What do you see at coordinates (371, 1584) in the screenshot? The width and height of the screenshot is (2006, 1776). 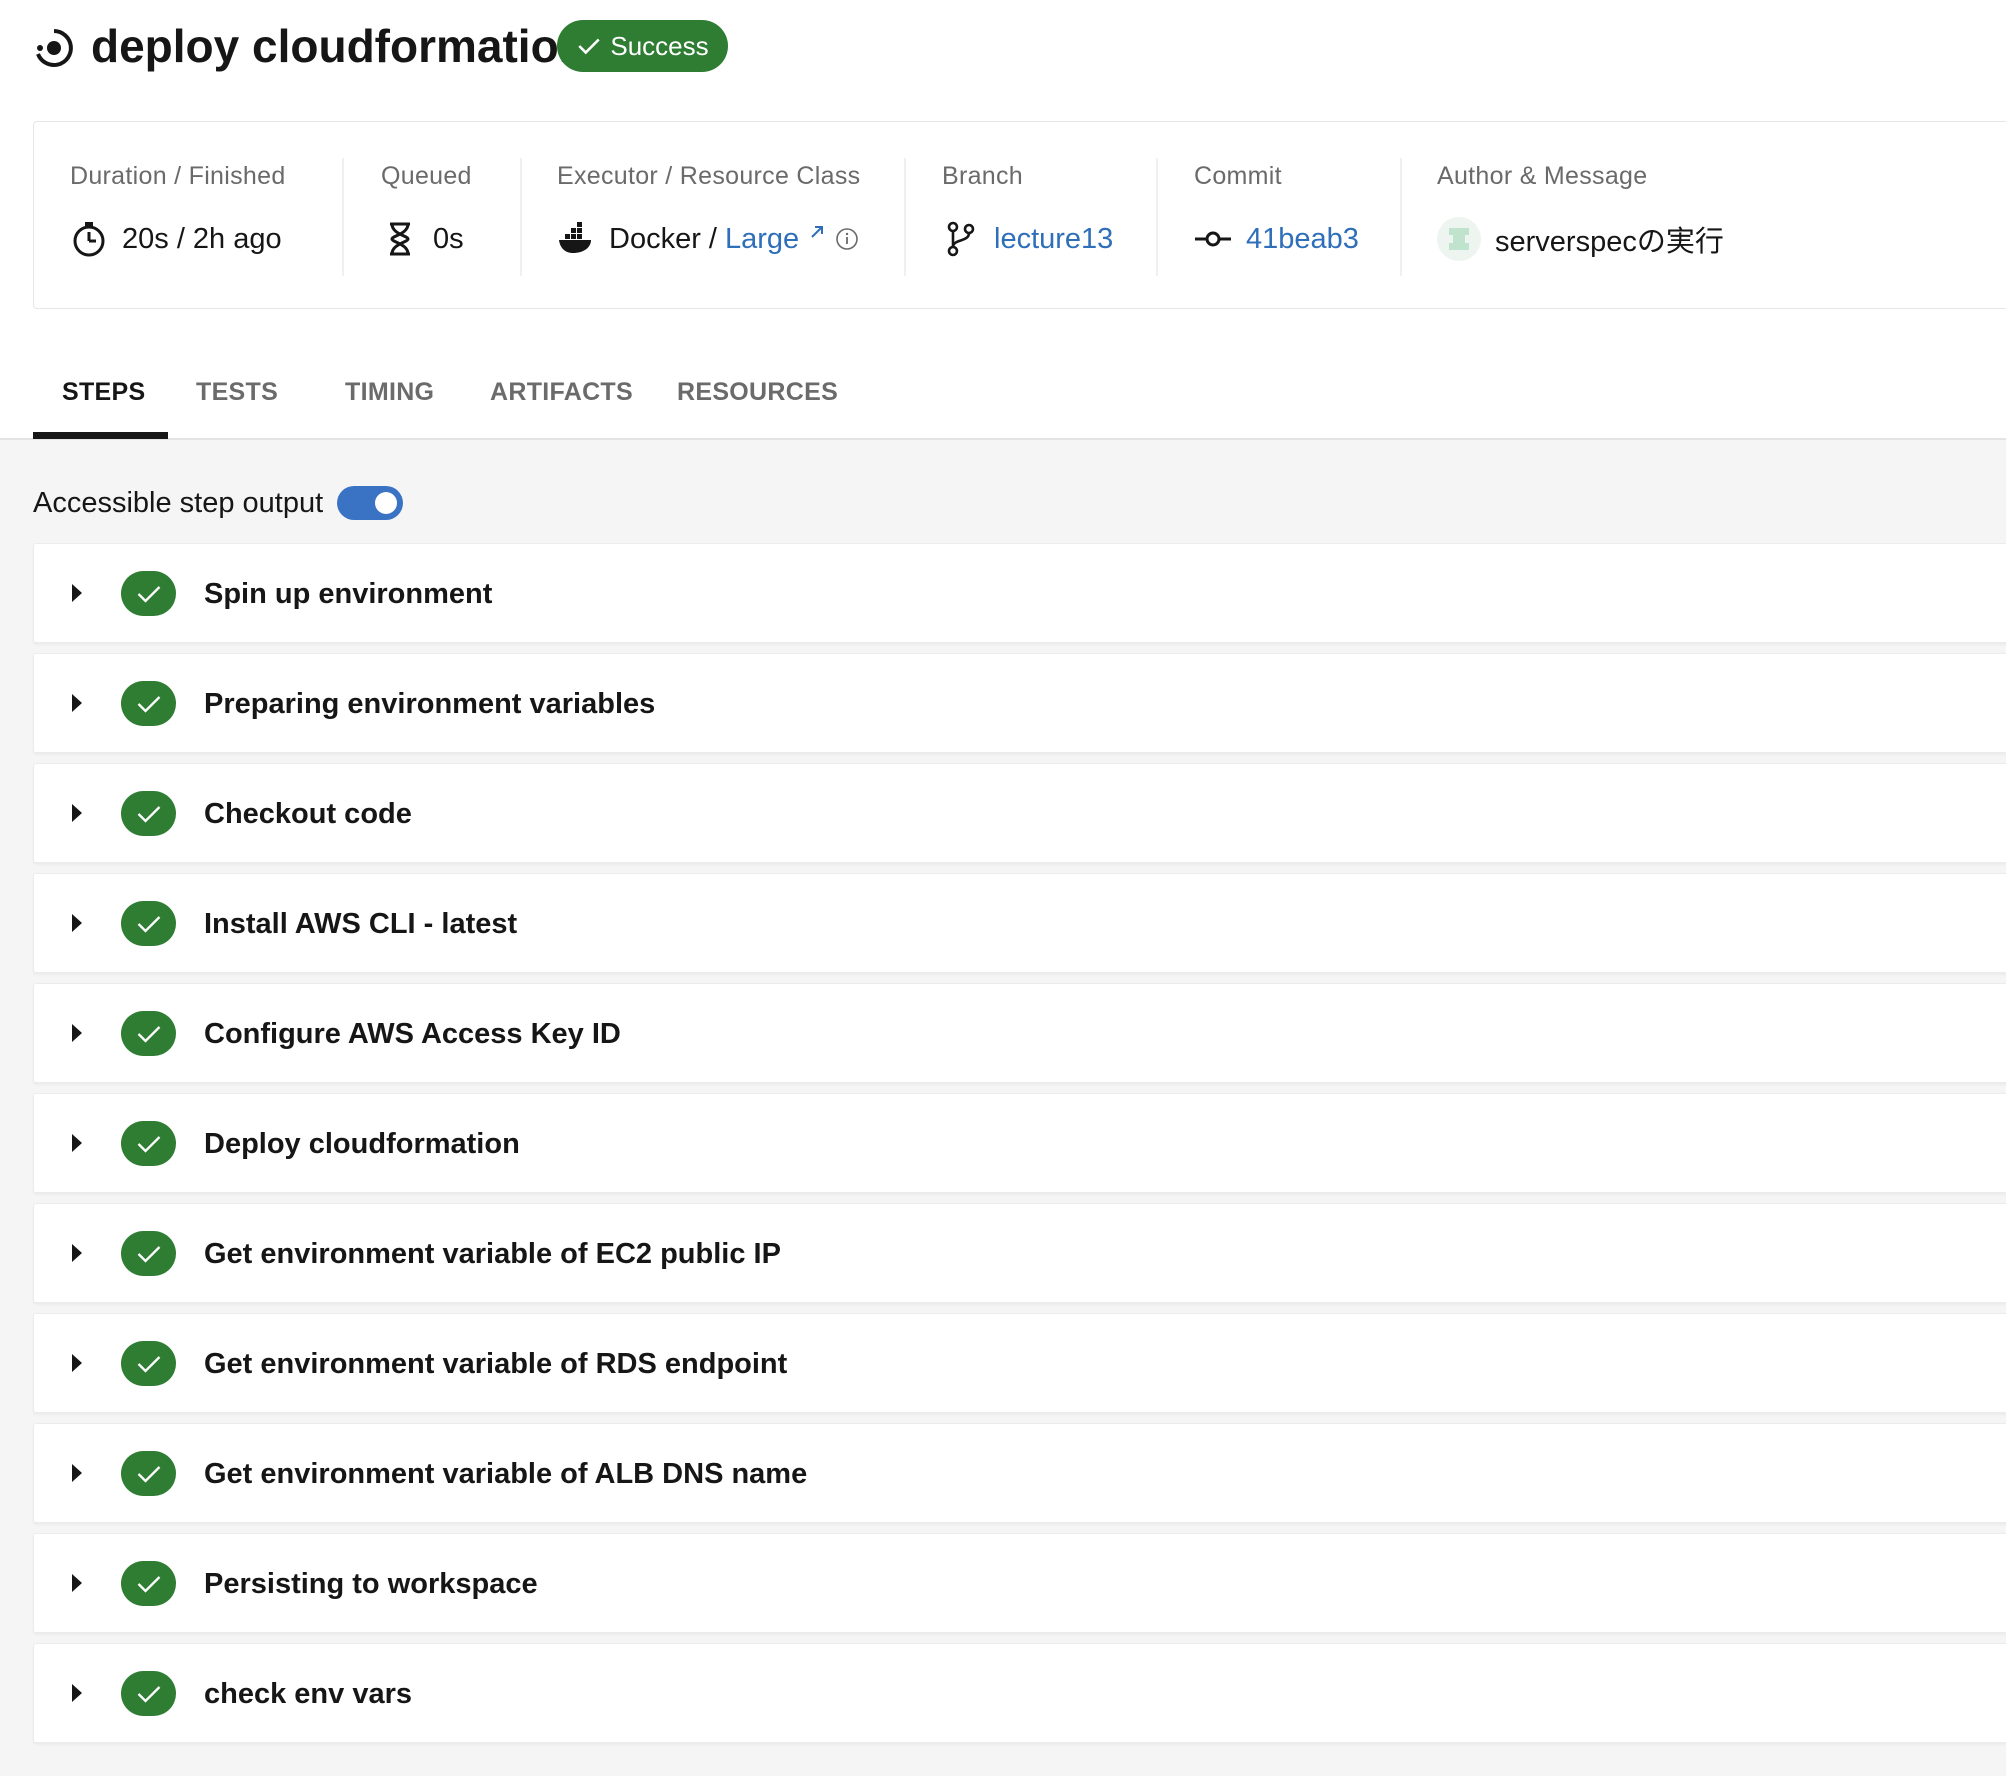 I see `step-name: Persisting to workspace` at bounding box center [371, 1584].